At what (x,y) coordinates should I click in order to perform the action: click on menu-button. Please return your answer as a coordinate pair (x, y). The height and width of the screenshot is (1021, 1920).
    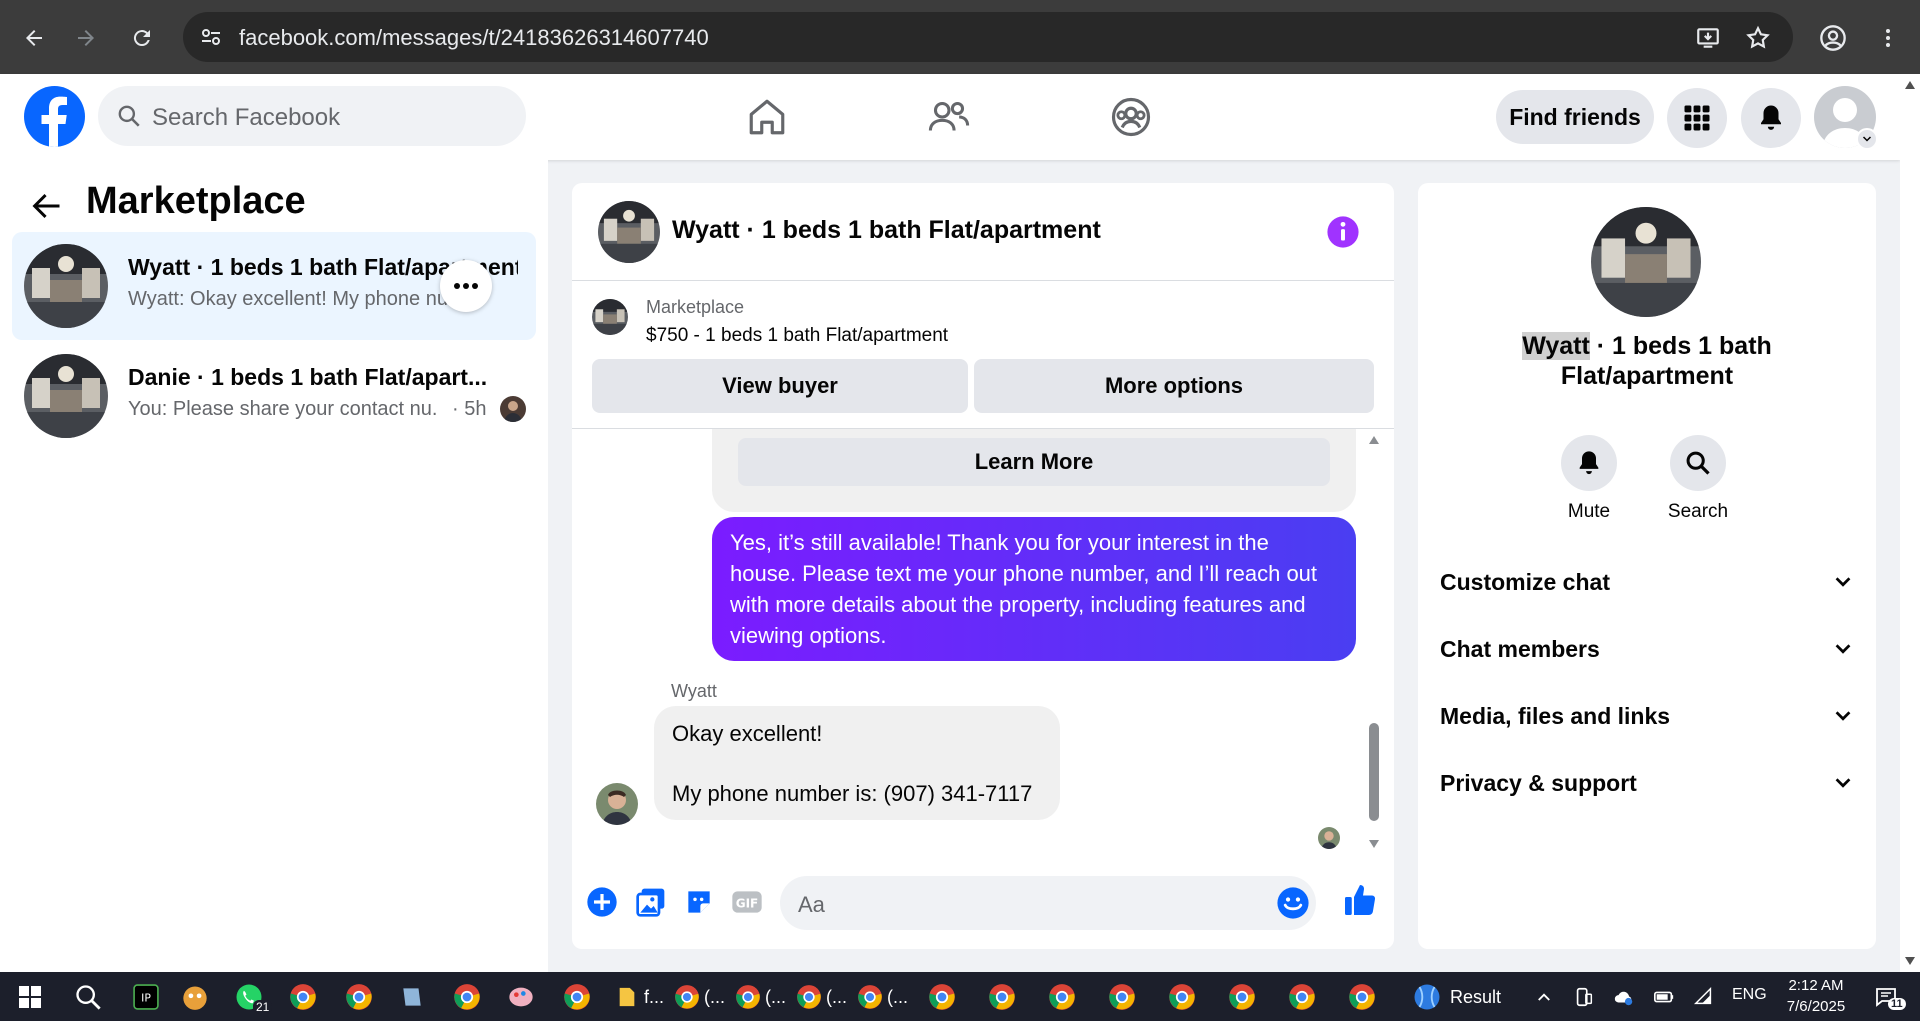
    Looking at the image, I should click on (1697, 118).